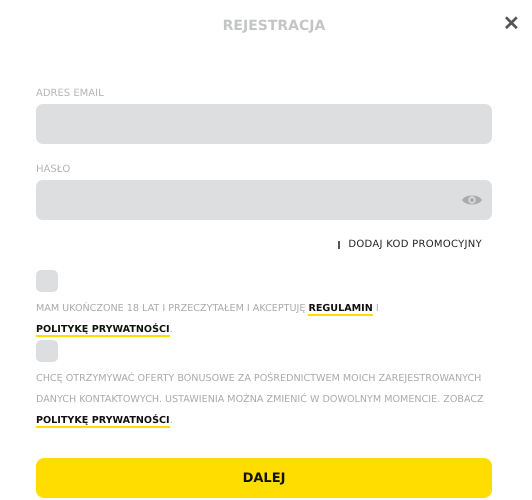  Describe the element at coordinates (264, 478) in the screenshot. I see `next-button: DALEJ` at that location.